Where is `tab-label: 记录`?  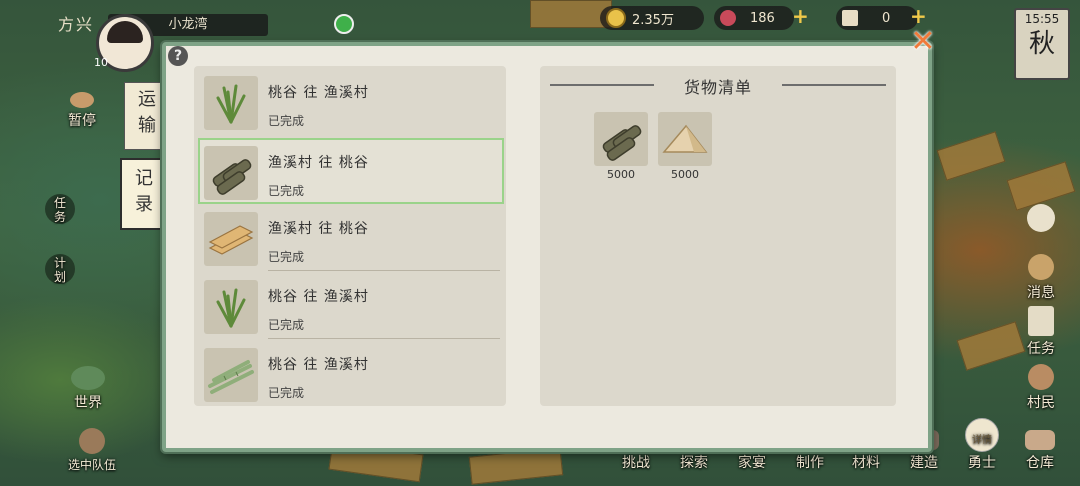 tab-label: 记录 is located at coordinates (144, 191).